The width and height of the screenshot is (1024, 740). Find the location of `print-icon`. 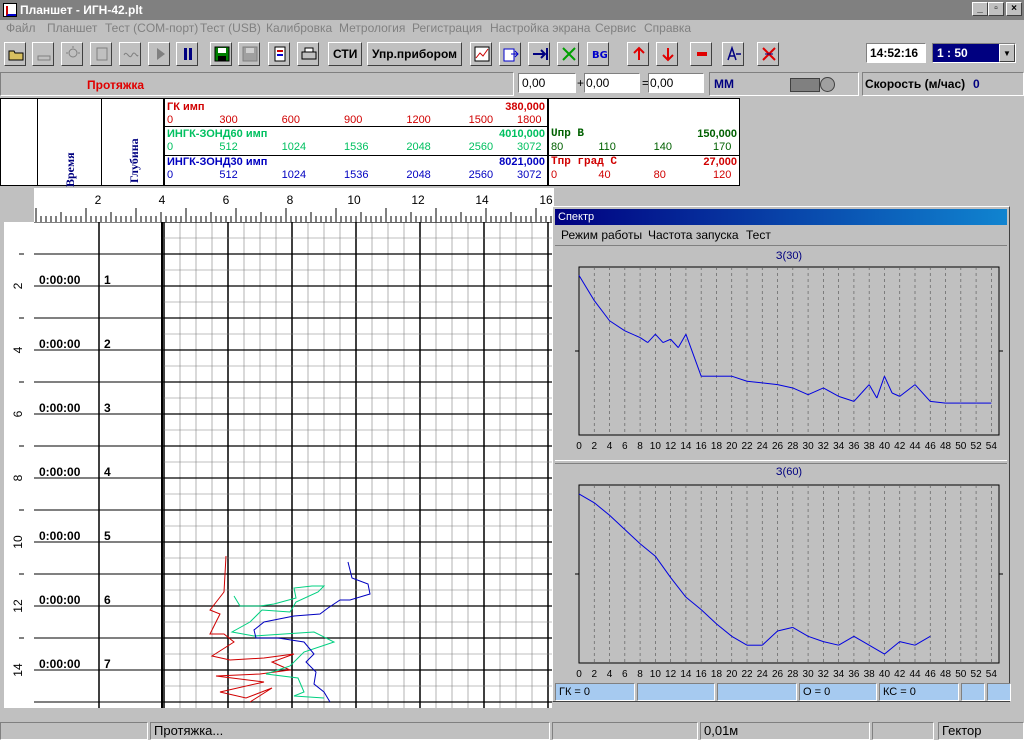

print-icon is located at coordinates (308, 54).